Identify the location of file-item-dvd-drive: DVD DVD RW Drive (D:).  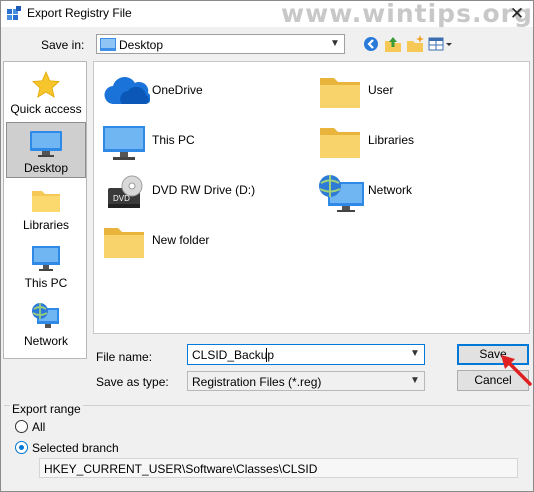
(196, 191).